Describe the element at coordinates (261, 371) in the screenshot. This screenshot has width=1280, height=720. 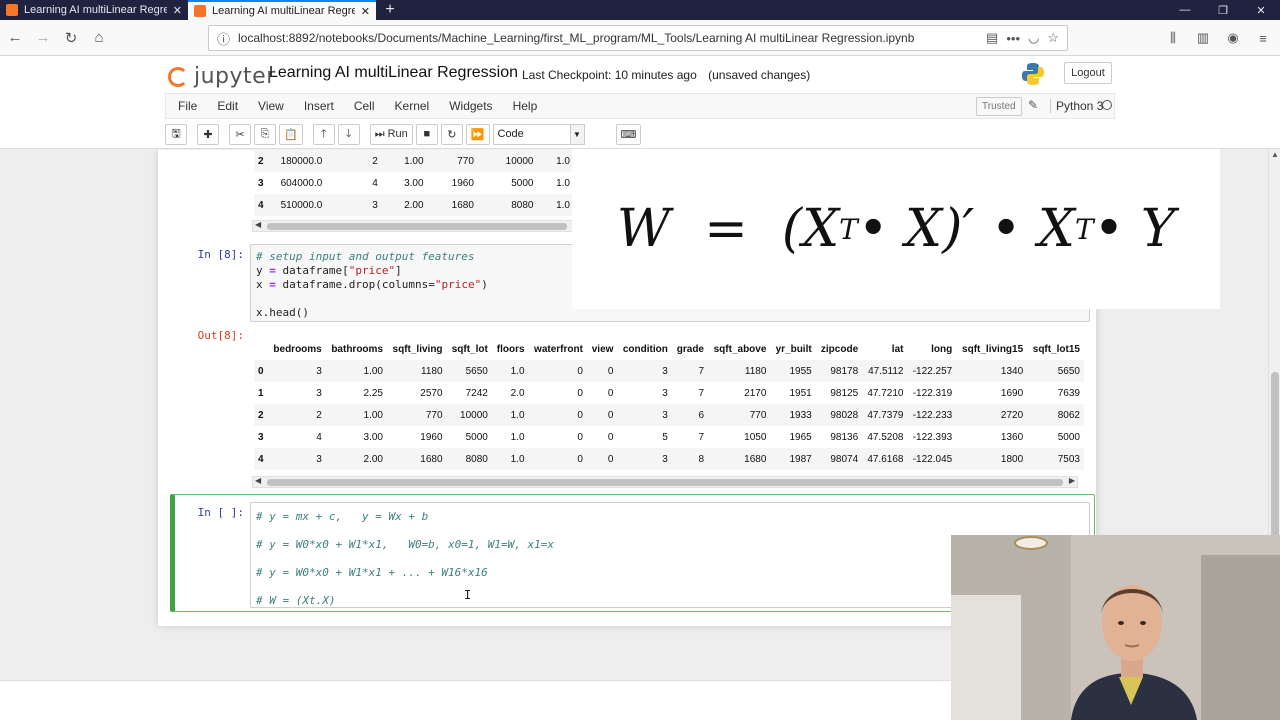
I see `row-index: 0` at that location.